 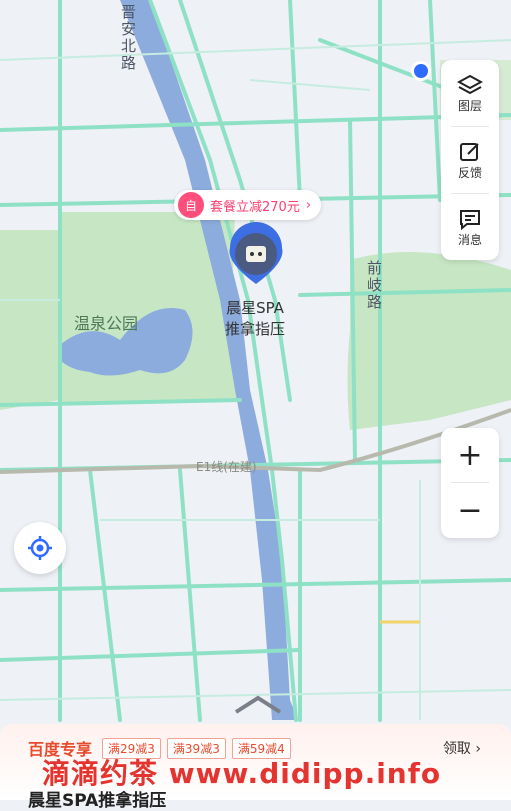 I want to click on message-button: 消息, so click(x=470, y=227).